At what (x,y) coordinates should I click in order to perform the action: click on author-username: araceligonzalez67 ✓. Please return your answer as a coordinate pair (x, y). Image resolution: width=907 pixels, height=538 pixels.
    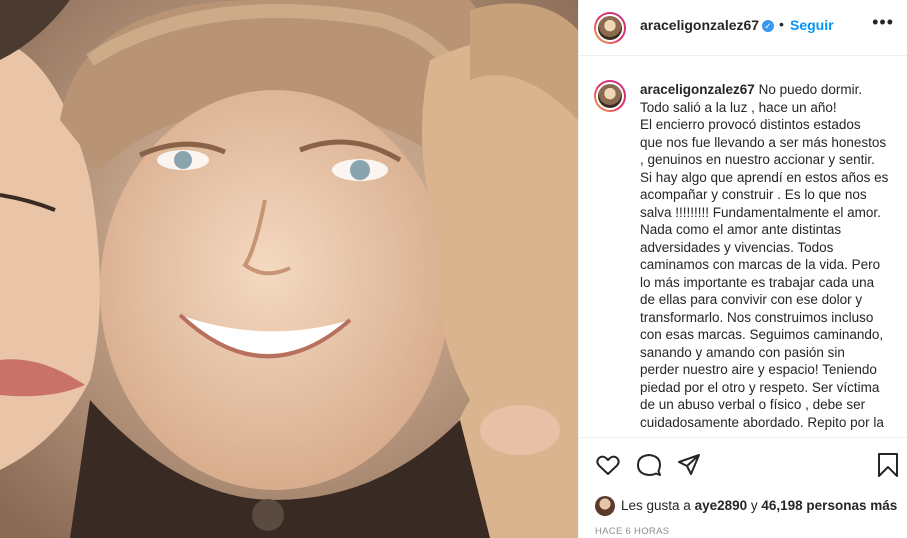
    Looking at the image, I should click on (707, 25).